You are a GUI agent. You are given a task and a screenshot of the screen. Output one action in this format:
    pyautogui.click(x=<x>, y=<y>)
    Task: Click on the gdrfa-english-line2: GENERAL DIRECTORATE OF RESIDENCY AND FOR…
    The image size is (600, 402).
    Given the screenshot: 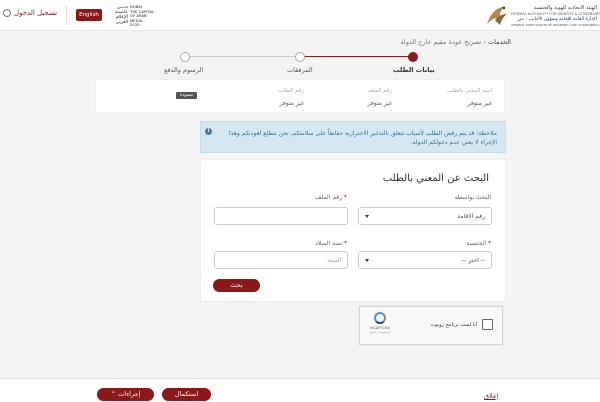 What is the action you would take?
    pyautogui.click(x=555, y=25)
    